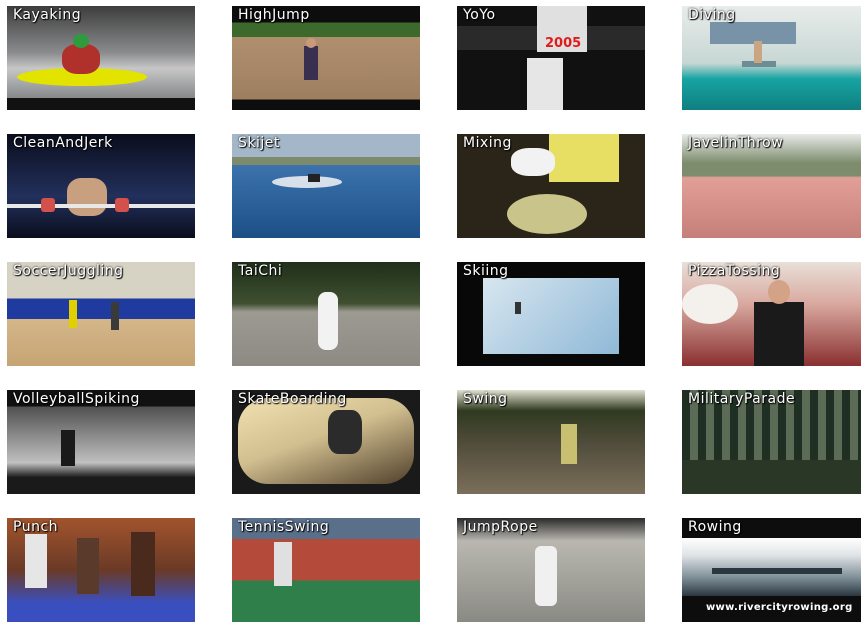 The image size is (861, 623). I want to click on tile-label: MilitaryParade, so click(742, 399).